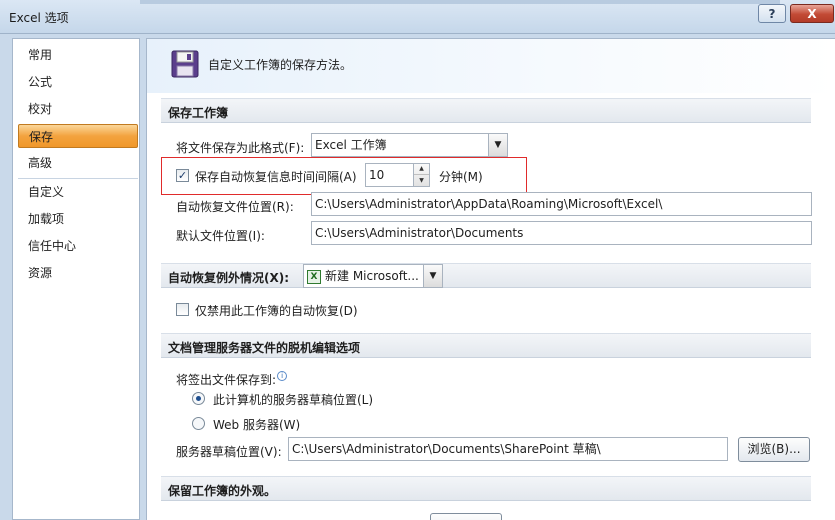 The image size is (835, 520). Describe the element at coordinates (466, 516) in the screenshot. I see `colors-button` at that location.